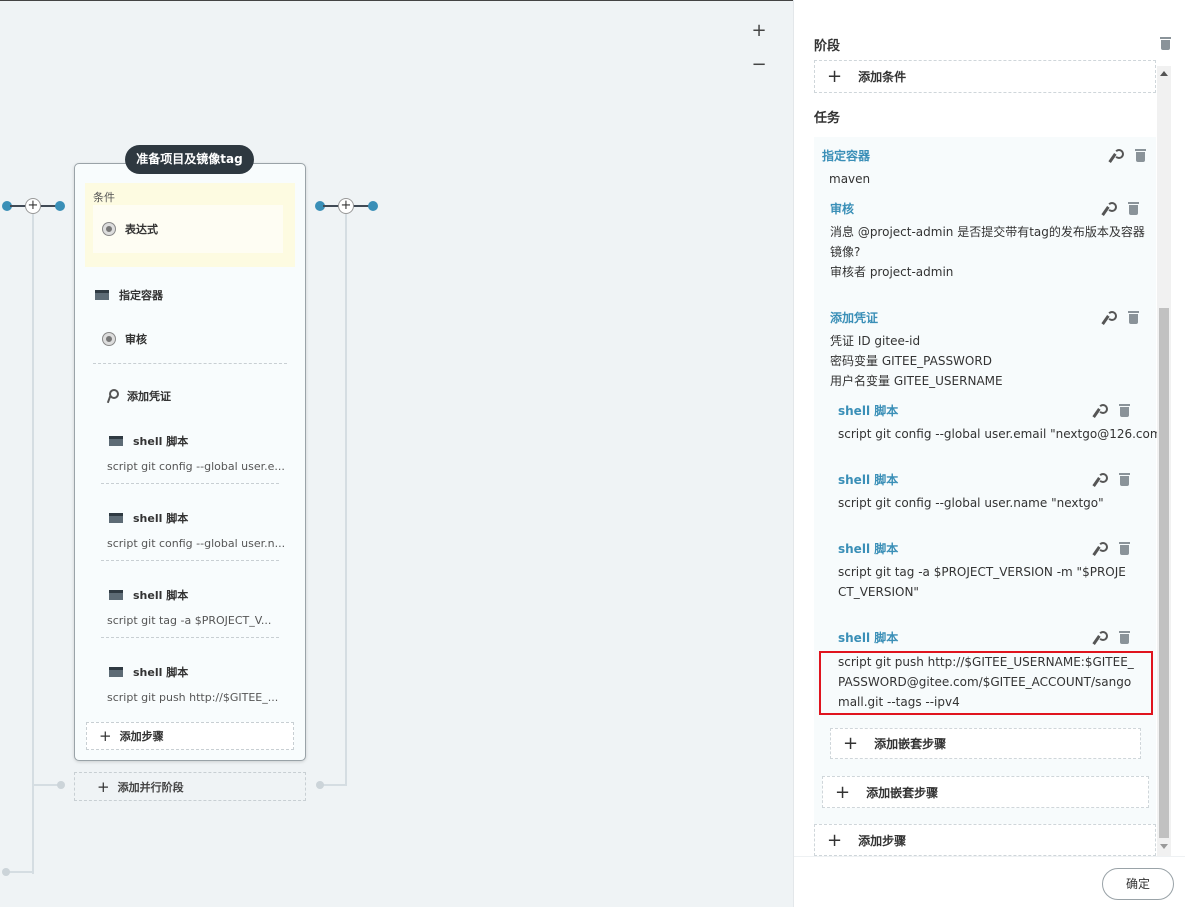 The width and height of the screenshot is (1185, 907). Describe the element at coordinates (985, 76) in the screenshot. I see `add-condition-button: + 添加条件` at that location.